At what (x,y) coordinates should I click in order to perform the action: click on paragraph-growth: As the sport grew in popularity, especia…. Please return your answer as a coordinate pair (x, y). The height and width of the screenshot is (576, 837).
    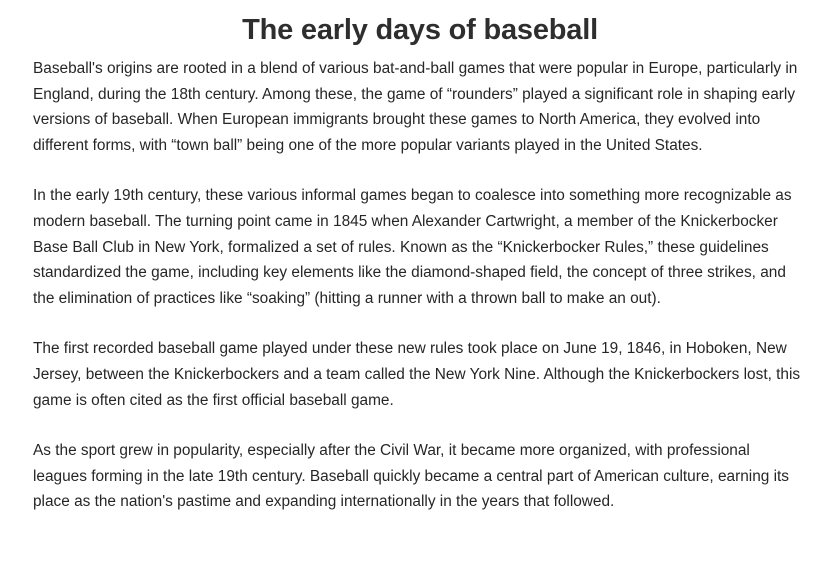
    Looking at the image, I should click on (411, 476).